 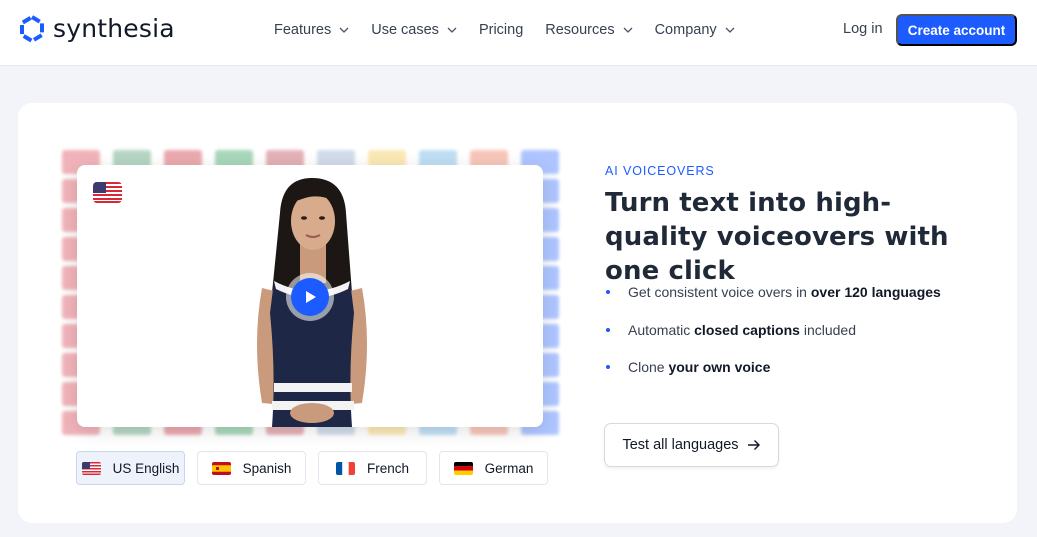 What do you see at coordinates (956, 30) in the screenshot?
I see `create-account-button: Create account` at bounding box center [956, 30].